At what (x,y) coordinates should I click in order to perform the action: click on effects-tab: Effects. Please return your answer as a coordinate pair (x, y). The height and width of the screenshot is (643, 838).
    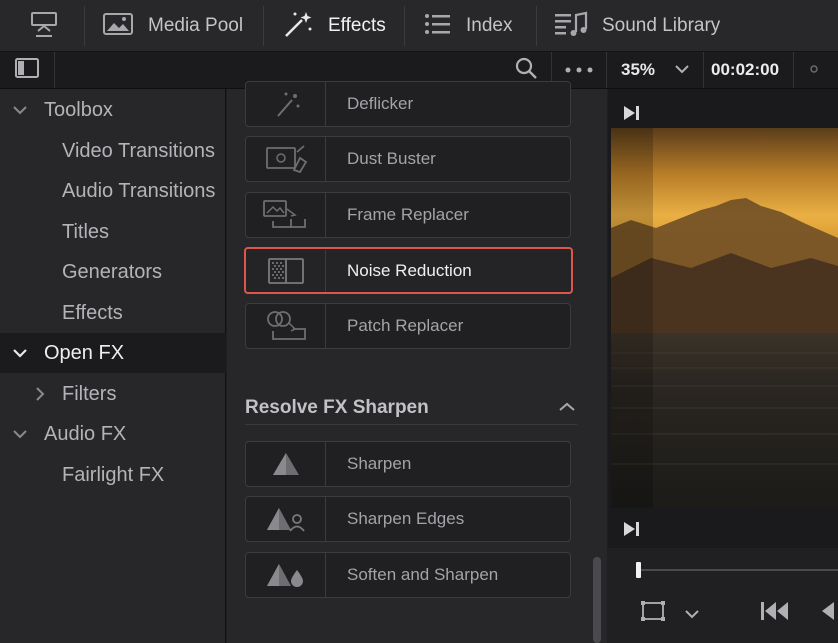
    Looking at the image, I should click on (334, 26).